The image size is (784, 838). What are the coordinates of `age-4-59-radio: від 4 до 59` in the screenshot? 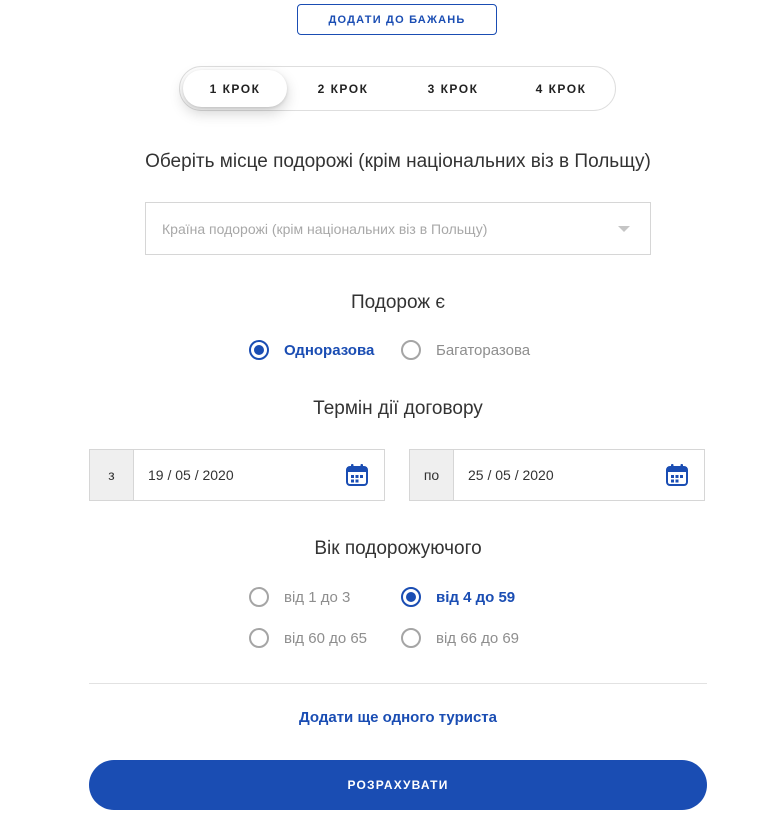 It's located at (458, 597).